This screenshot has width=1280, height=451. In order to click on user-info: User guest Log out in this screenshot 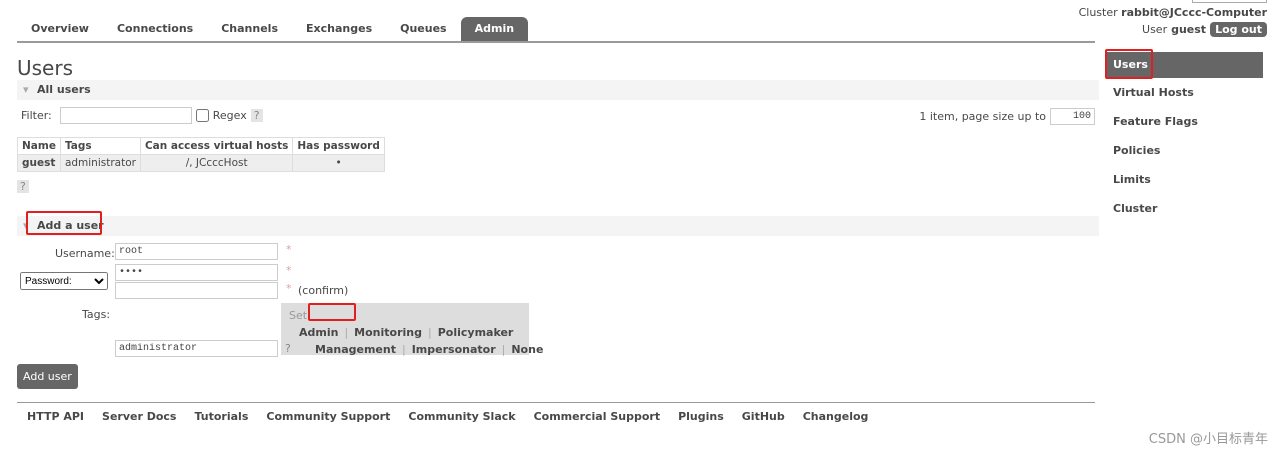, I will do `click(1204, 29)`.